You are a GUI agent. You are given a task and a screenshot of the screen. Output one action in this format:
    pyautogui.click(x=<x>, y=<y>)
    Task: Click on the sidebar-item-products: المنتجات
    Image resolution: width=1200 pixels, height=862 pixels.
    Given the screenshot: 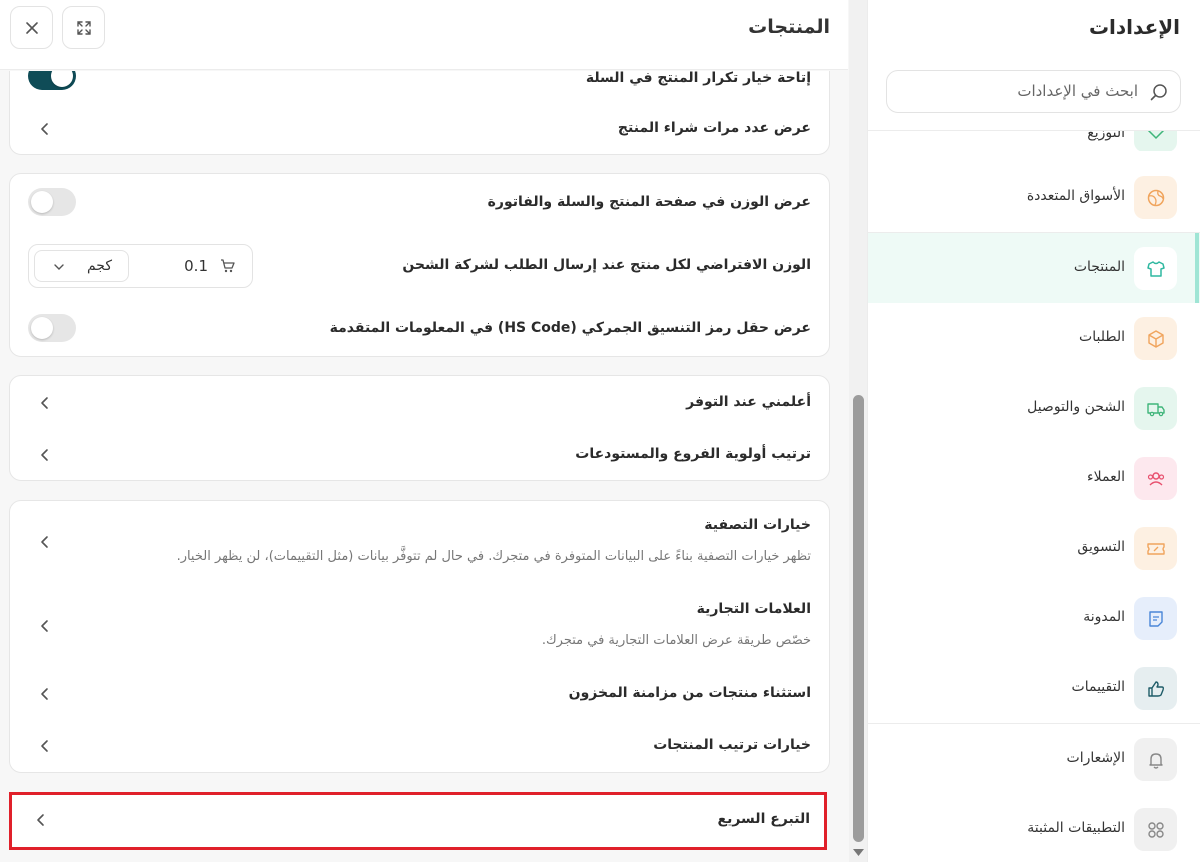 What is the action you would take?
    pyautogui.click(x=1034, y=268)
    